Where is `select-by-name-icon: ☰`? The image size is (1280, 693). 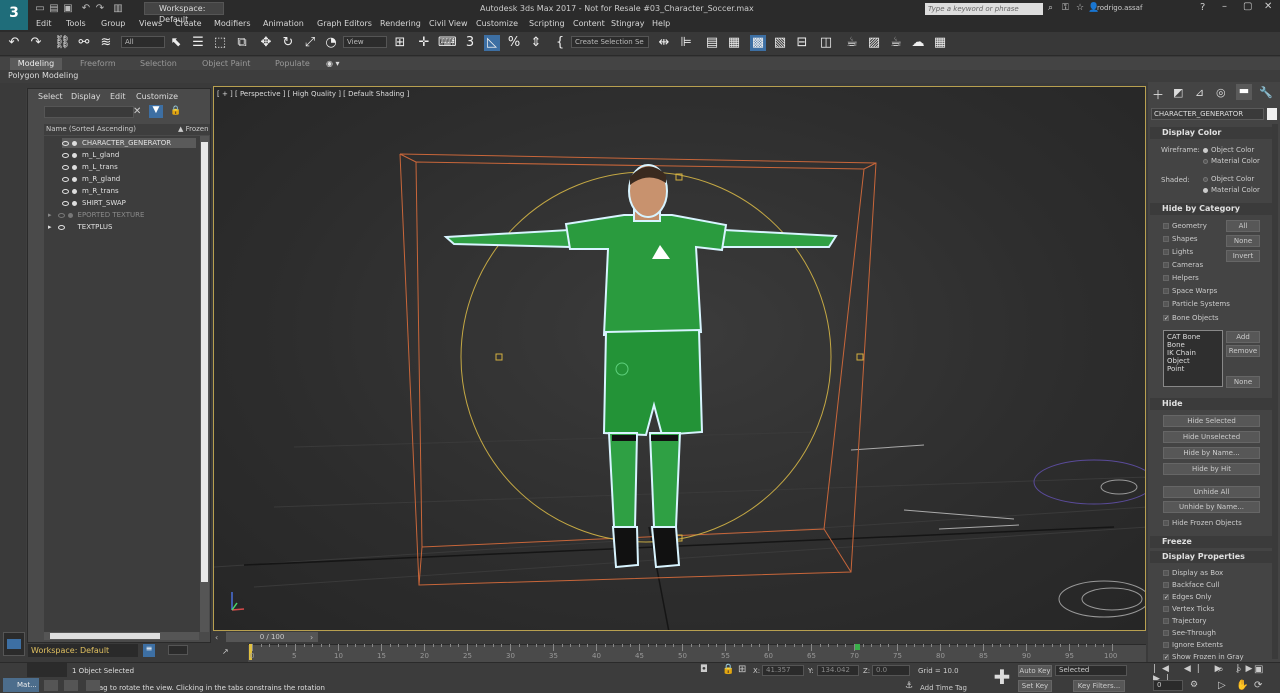 select-by-name-icon: ☰ is located at coordinates (198, 43).